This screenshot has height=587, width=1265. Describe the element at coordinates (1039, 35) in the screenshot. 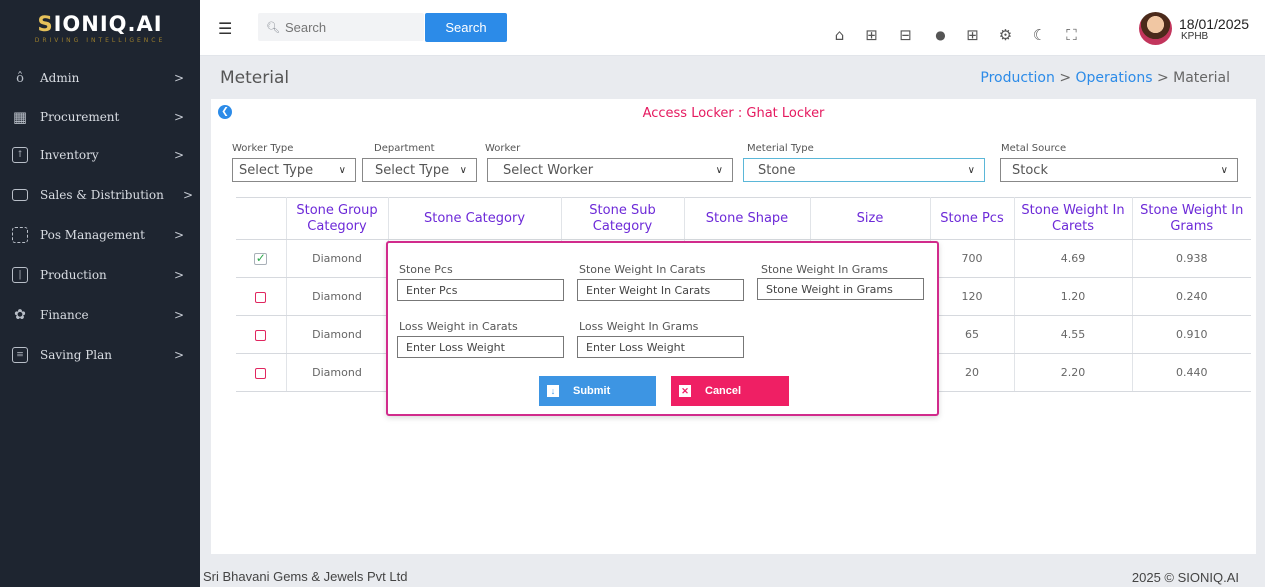

I see `moon-icon: ☾` at that location.